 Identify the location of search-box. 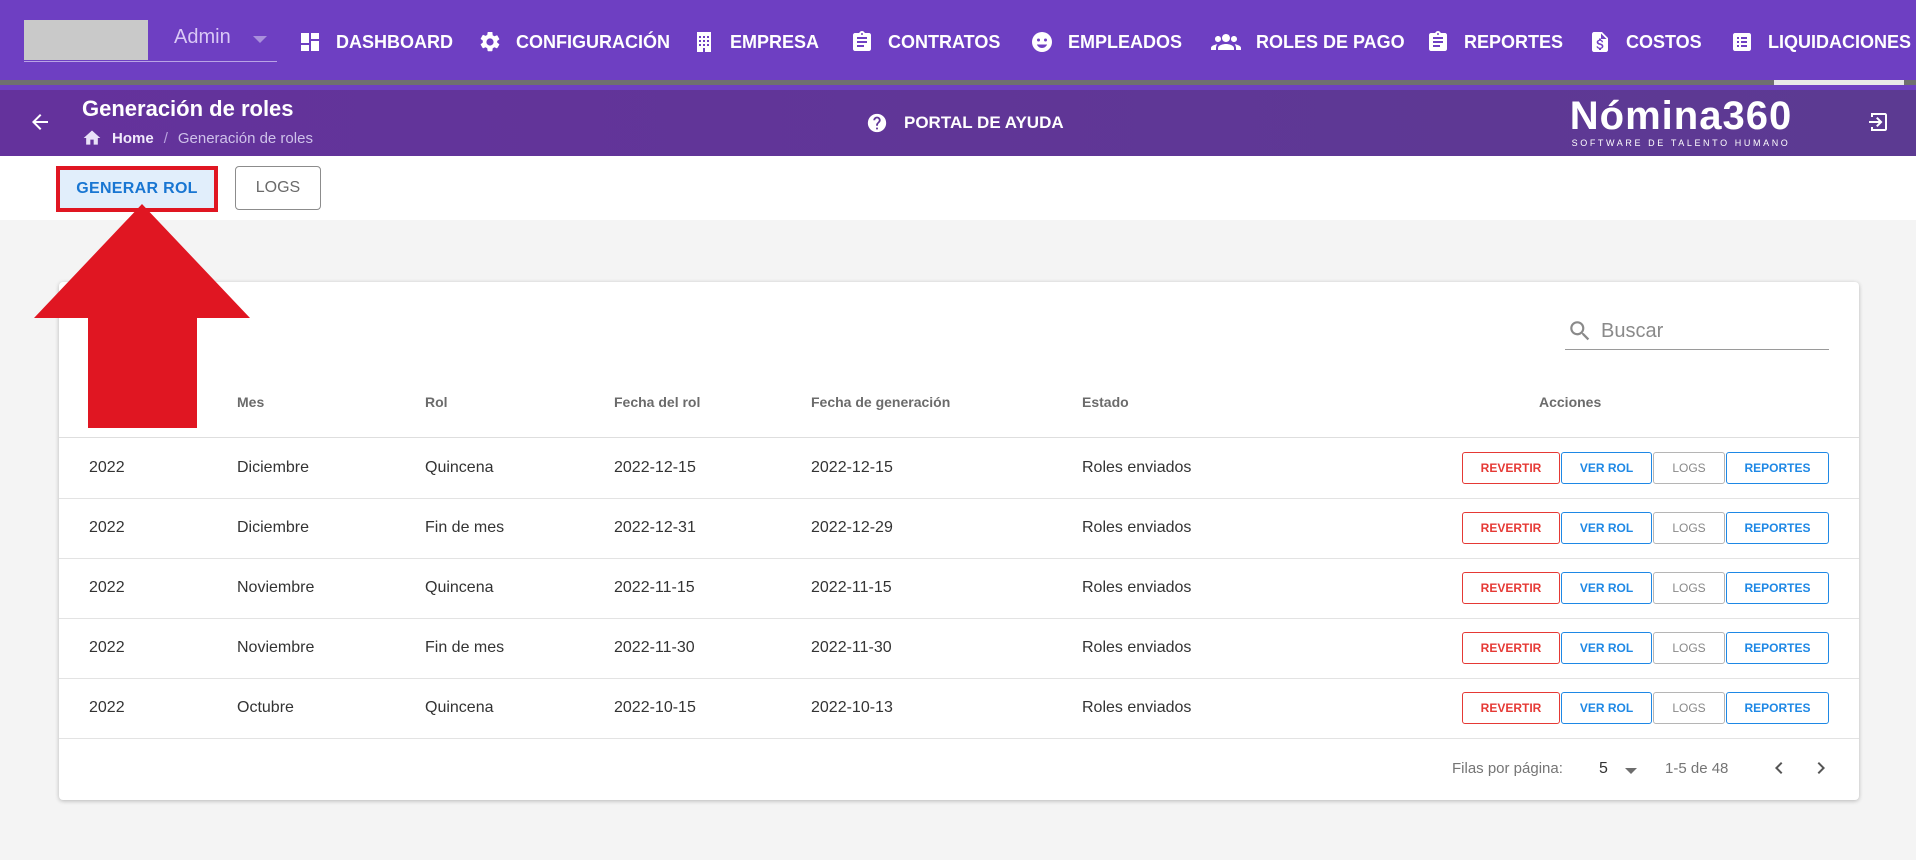
(1697, 331).